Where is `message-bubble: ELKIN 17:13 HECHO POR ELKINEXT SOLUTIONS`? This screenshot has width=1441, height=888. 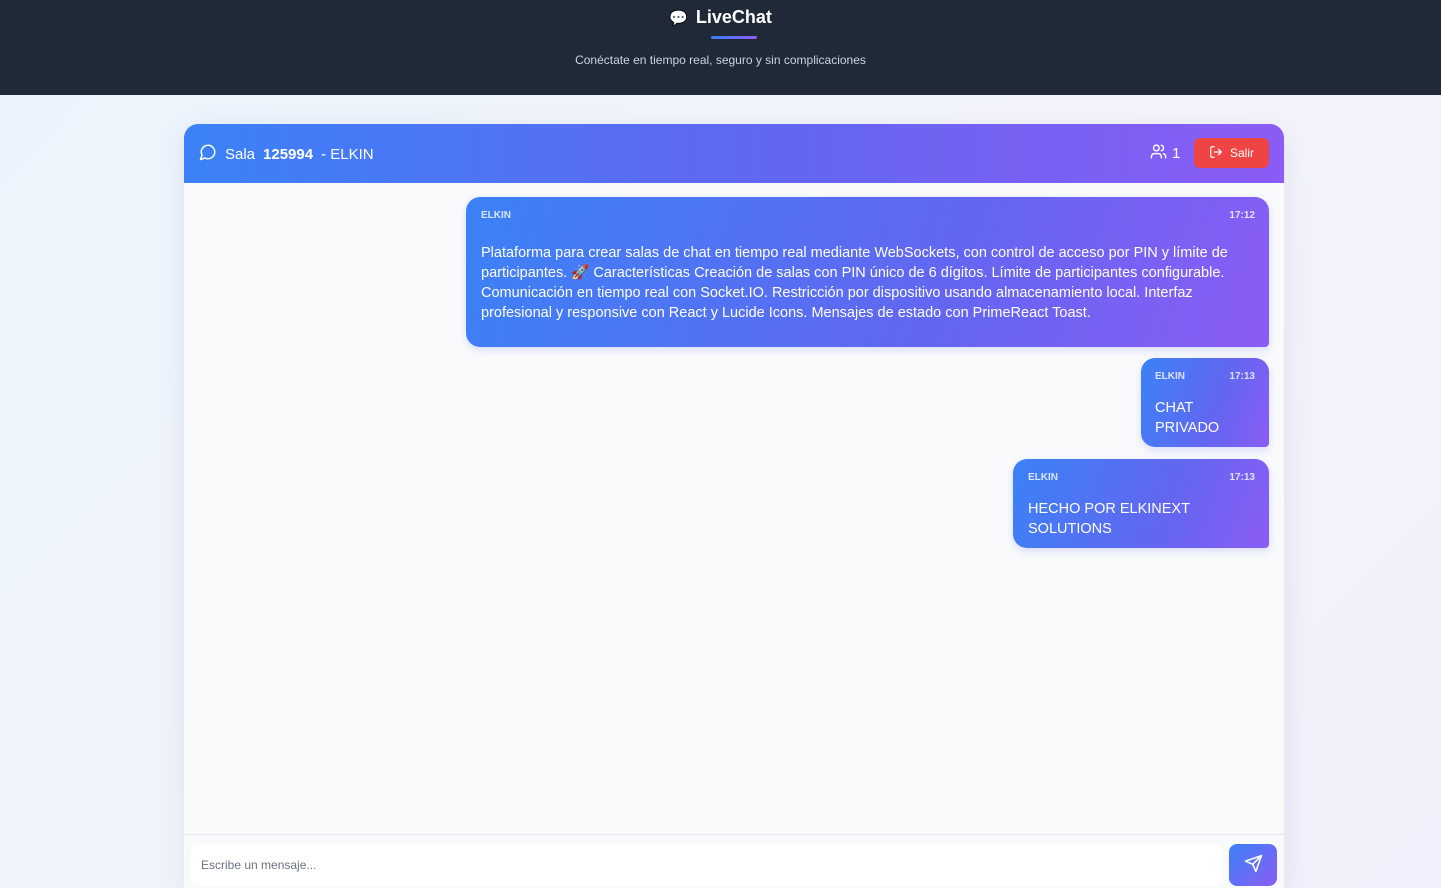
message-bubble: ELKIN 17:13 HECHO POR ELKINEXT SOLUTIONS is located at coordinates (1141, 503).